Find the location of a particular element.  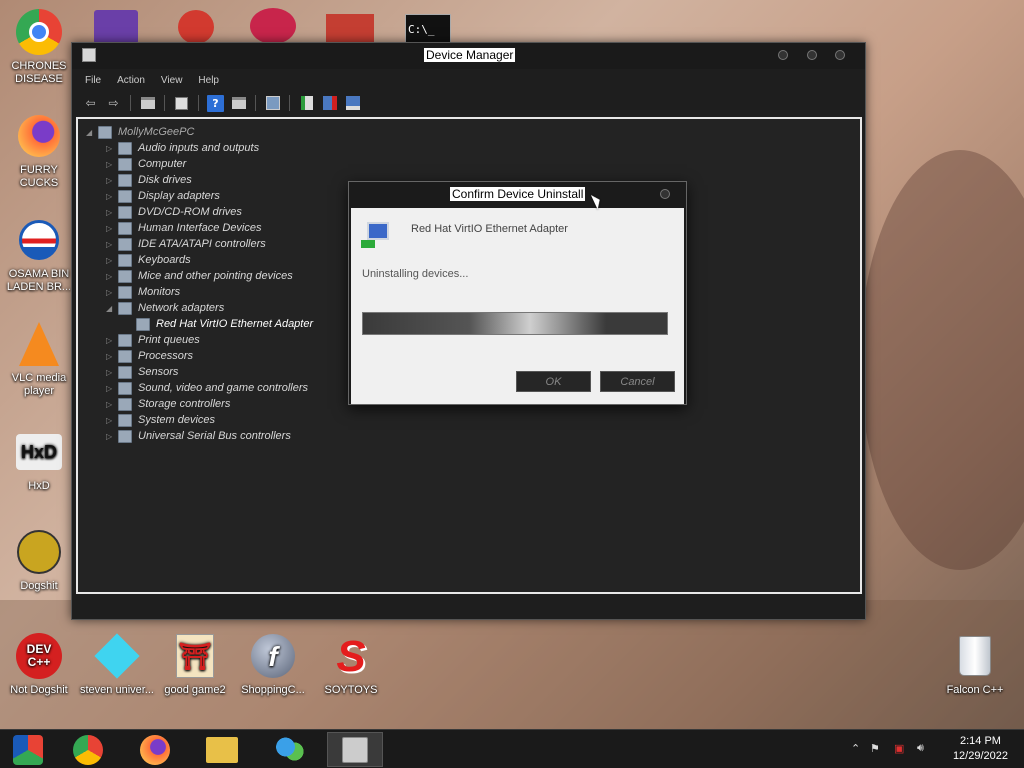

tree-category: ▷ Human Interface Devices is located at coordinates (184, 228).